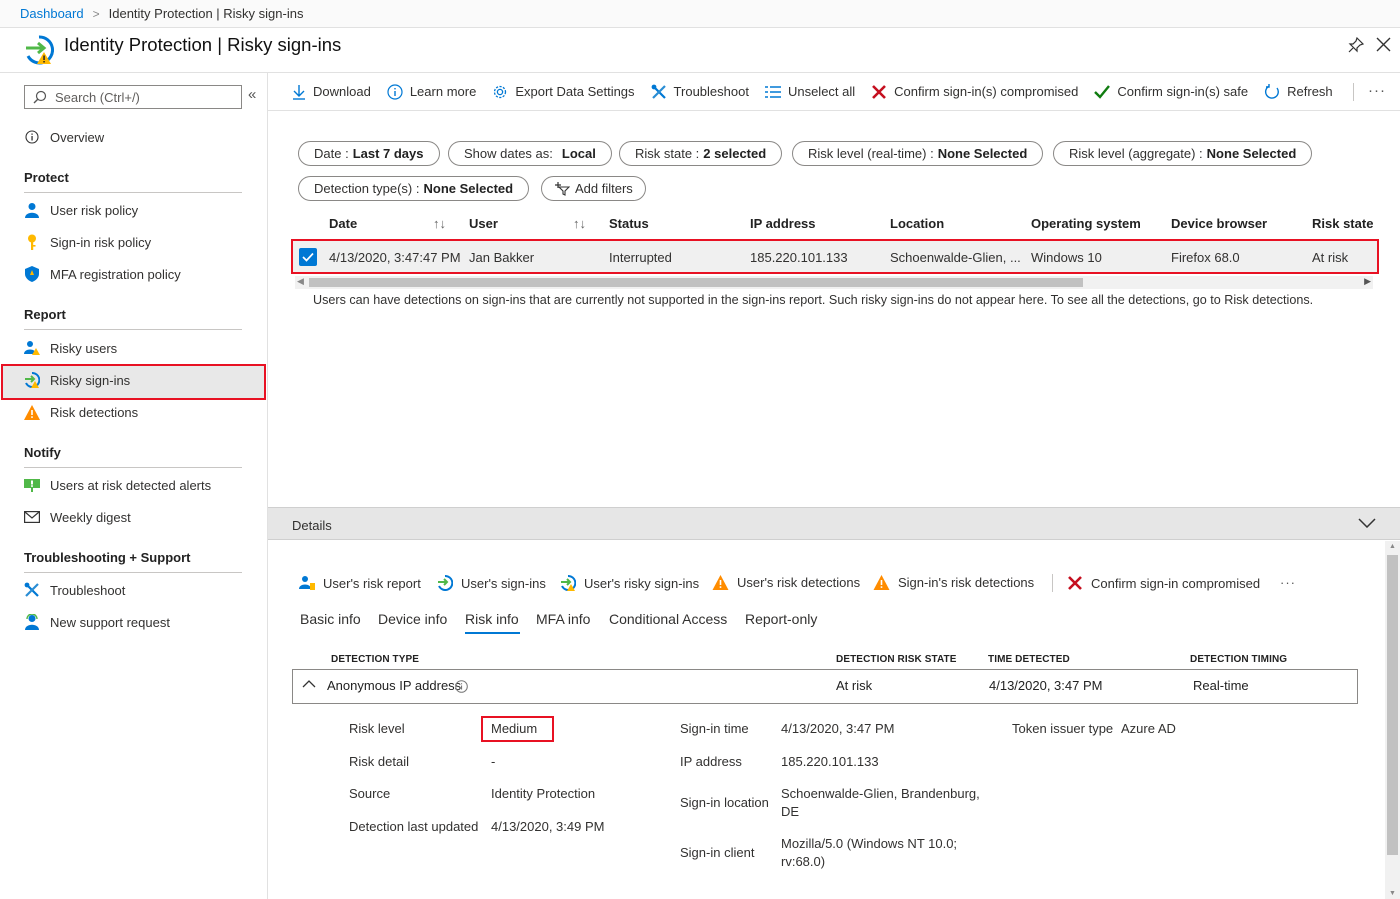 This screenshot has width=1400, height=899. What do you see at coordinates (1392, 893) in the screenshot?
I see `scroll-down-icon: ▼` at bounding box center [1392, 893].